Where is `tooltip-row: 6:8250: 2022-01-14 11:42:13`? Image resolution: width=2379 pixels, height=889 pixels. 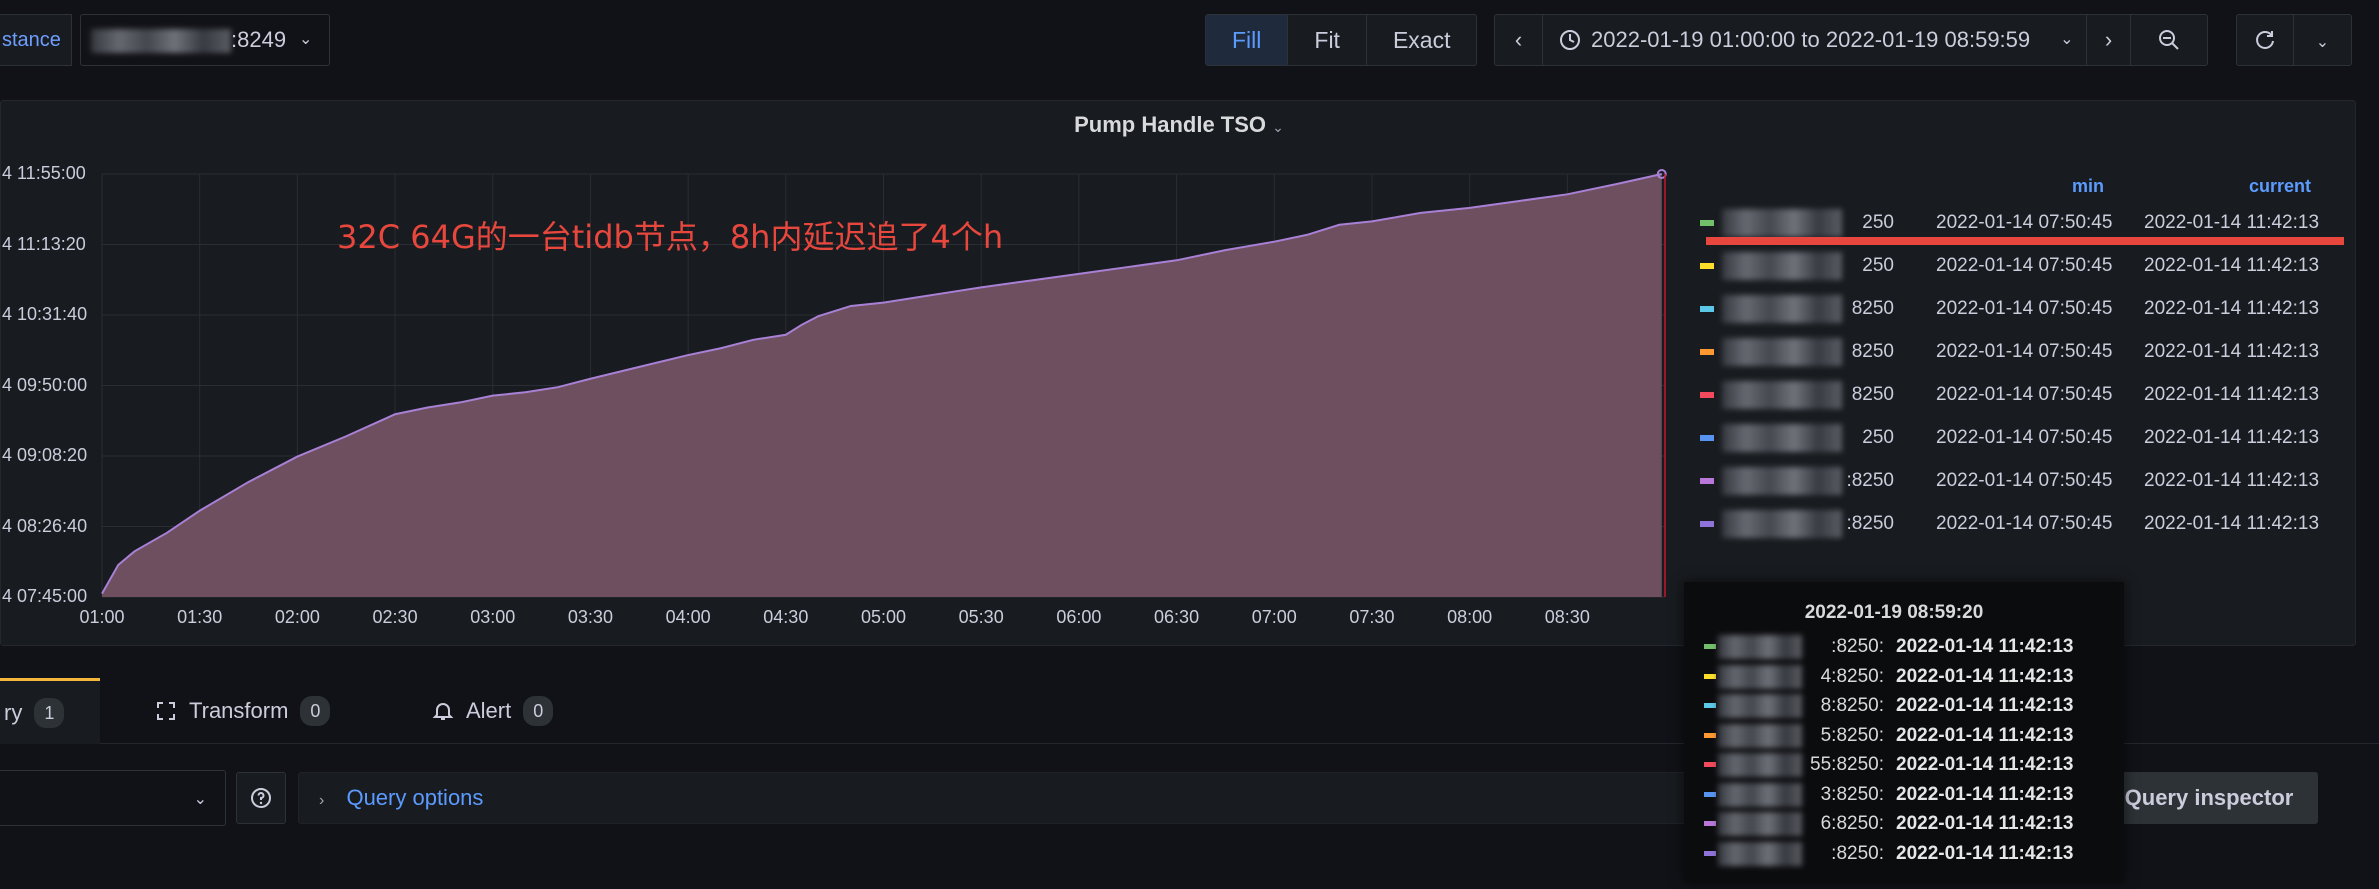
tooltip-row: 6:8250: 2022-01-14 11:42:13 is located at coordinates (1909, 823).